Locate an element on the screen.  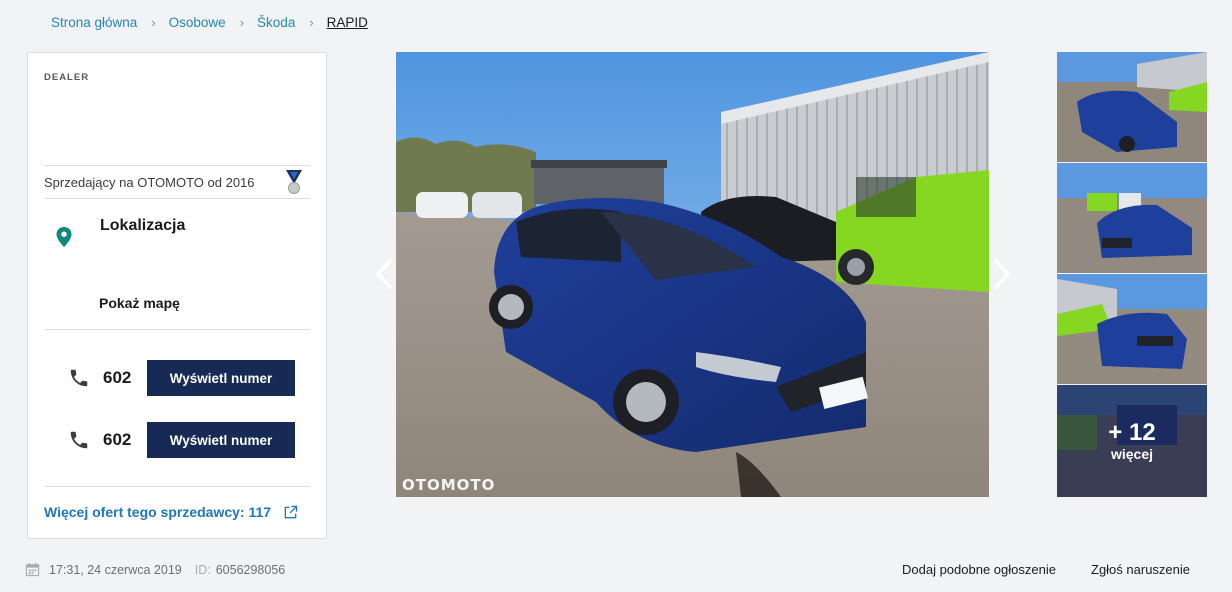
breadcrumb: Strona główna › Osobowe › Škoda › RAPID is located at coordinates (209, 22).